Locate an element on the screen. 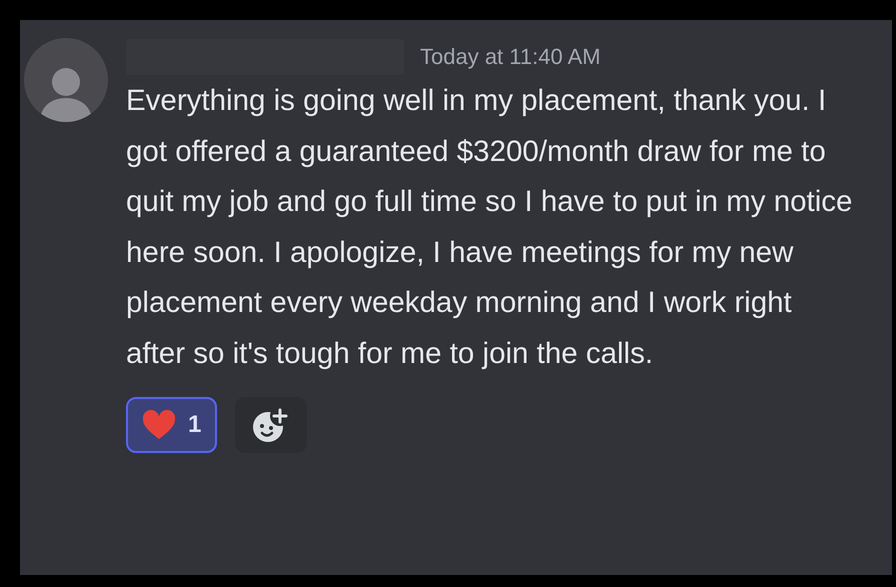 This screenshot has width=896, height=587. heart-icon is located at coordinates (159, 425).